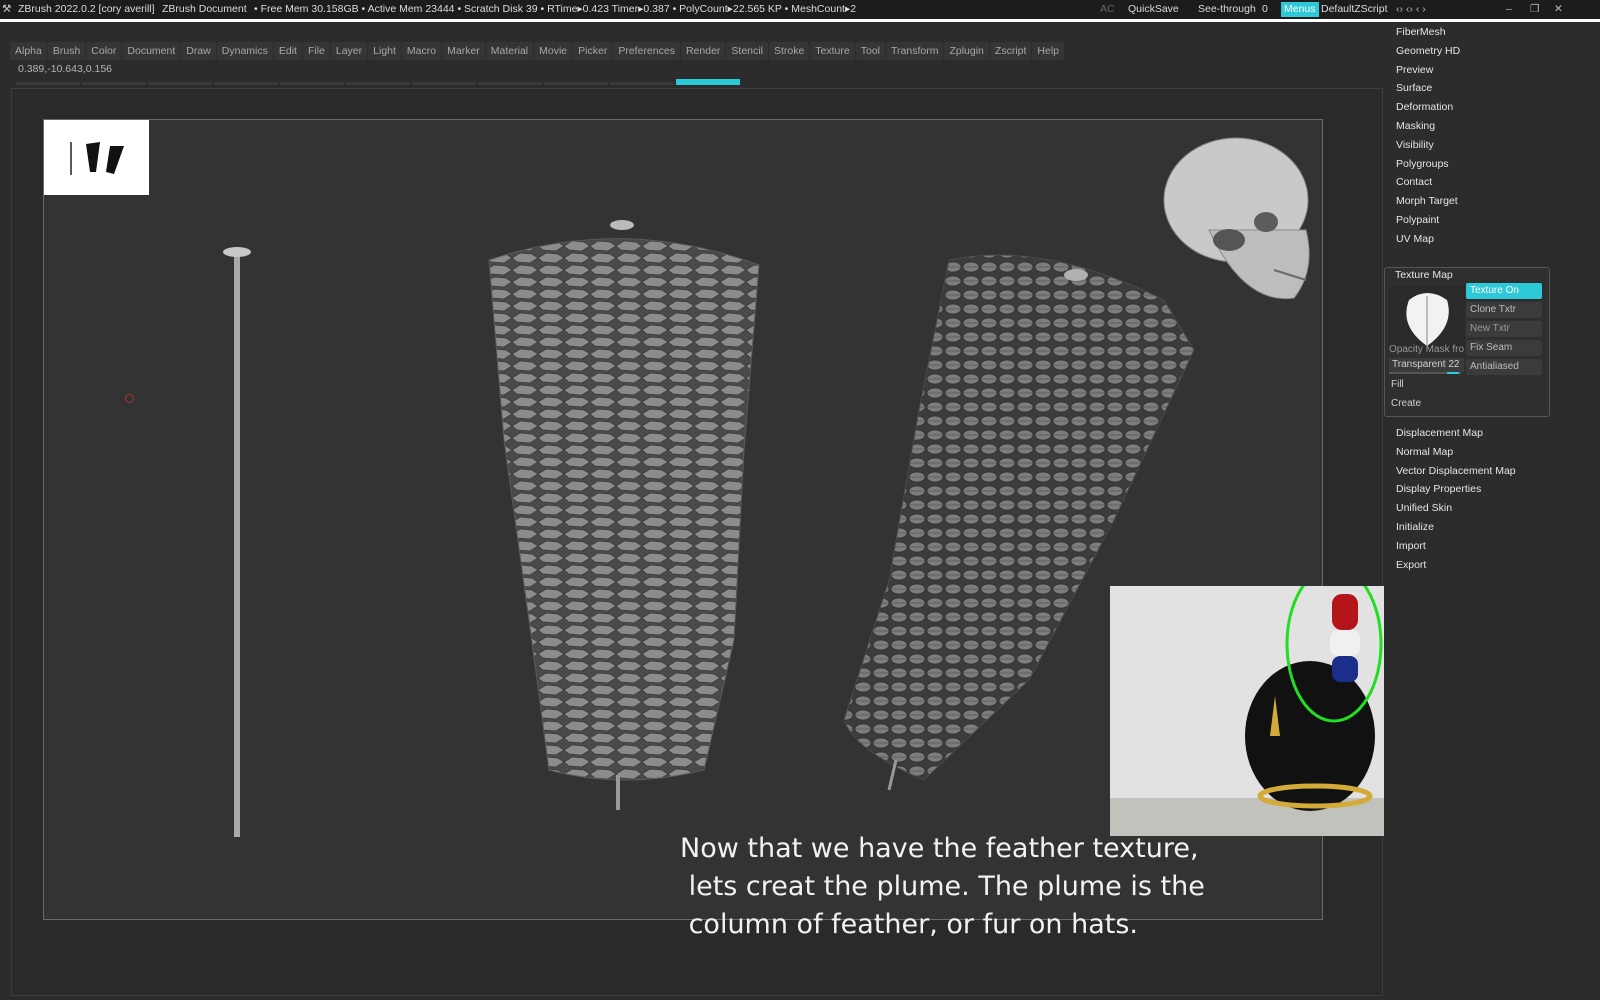 The image size is (1600, 1000). I want to click on menu-layer: Layer, so click(349, 51).